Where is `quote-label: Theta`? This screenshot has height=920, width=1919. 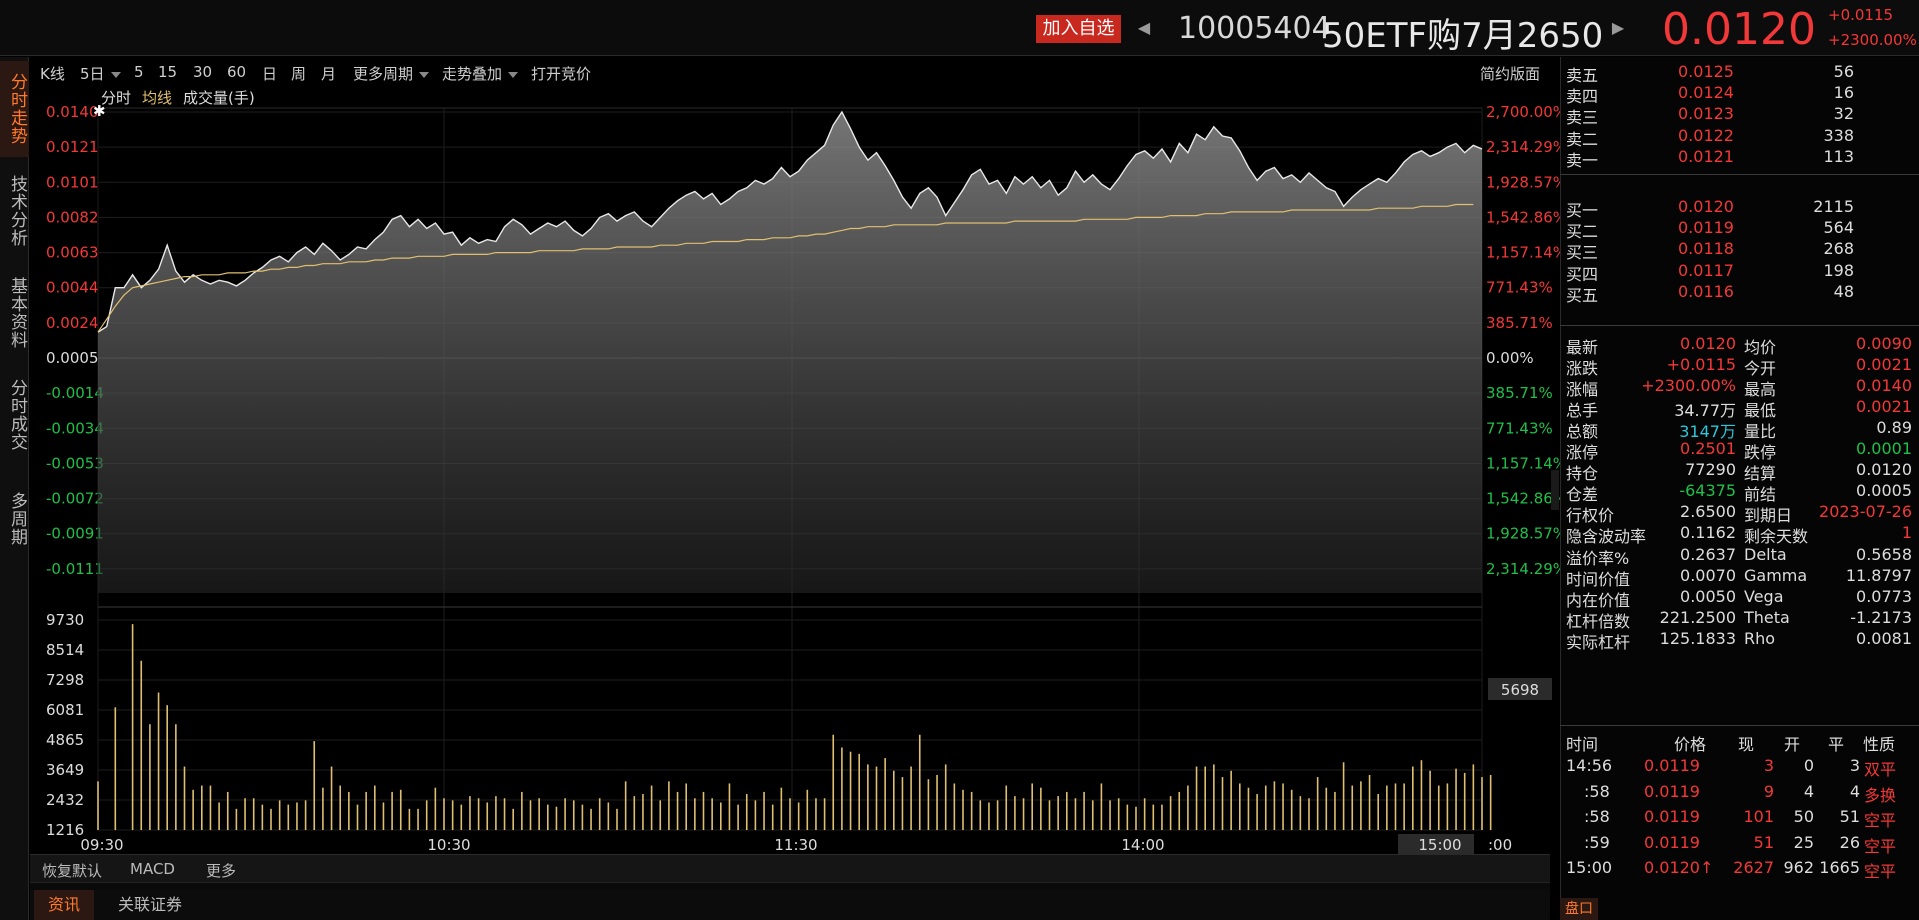 quote-label: Theta is located at coordinates (1767, 617).